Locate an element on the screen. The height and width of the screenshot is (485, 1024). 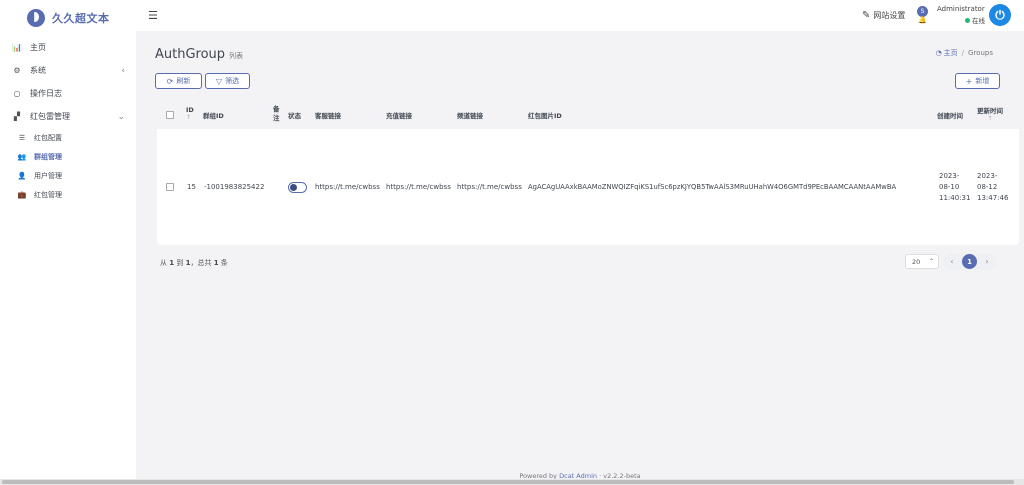
sidebar-item-system: ⚙ 系统 ‹ is located at coordinates (68, 70).